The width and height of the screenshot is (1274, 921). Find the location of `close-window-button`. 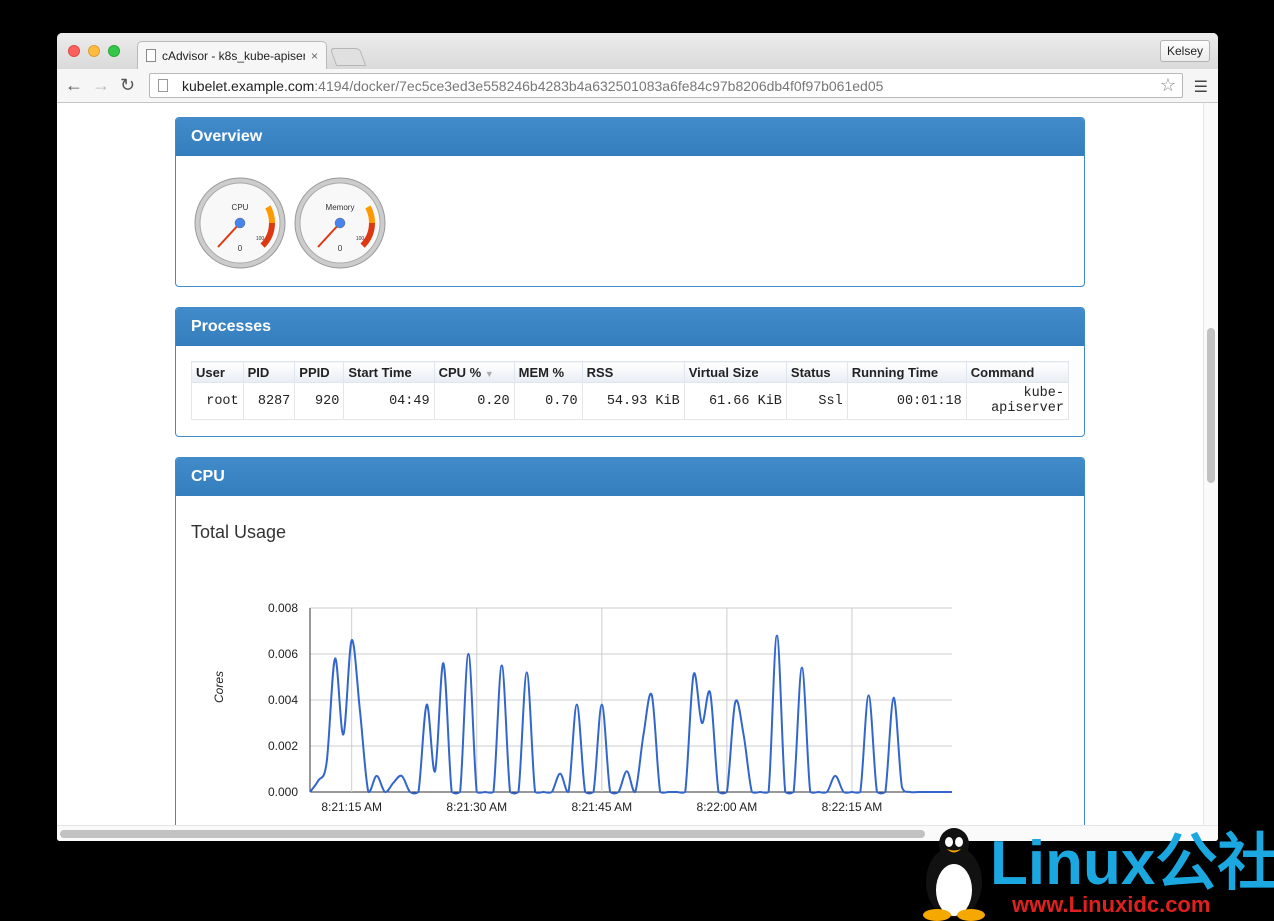

close-window-button is located at coordinates (74, 51).